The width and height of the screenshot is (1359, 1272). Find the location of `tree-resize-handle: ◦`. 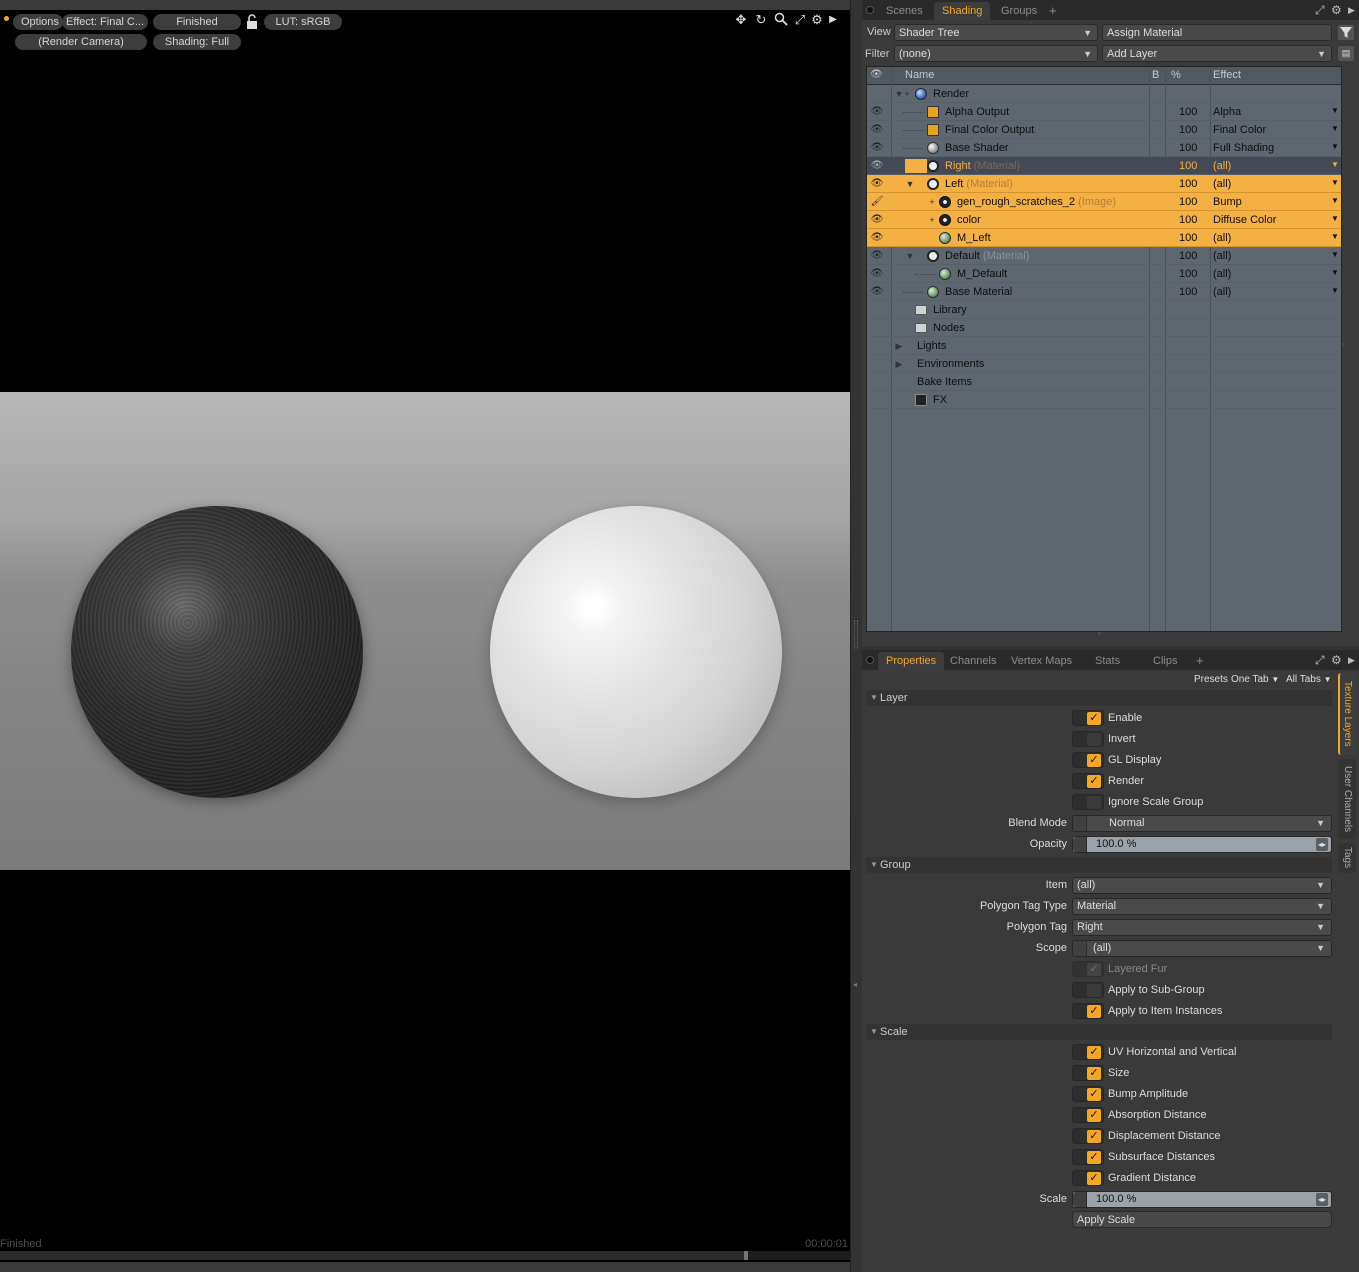

tree-resize-handle: ◦ is located at coordinates (1102, 634).